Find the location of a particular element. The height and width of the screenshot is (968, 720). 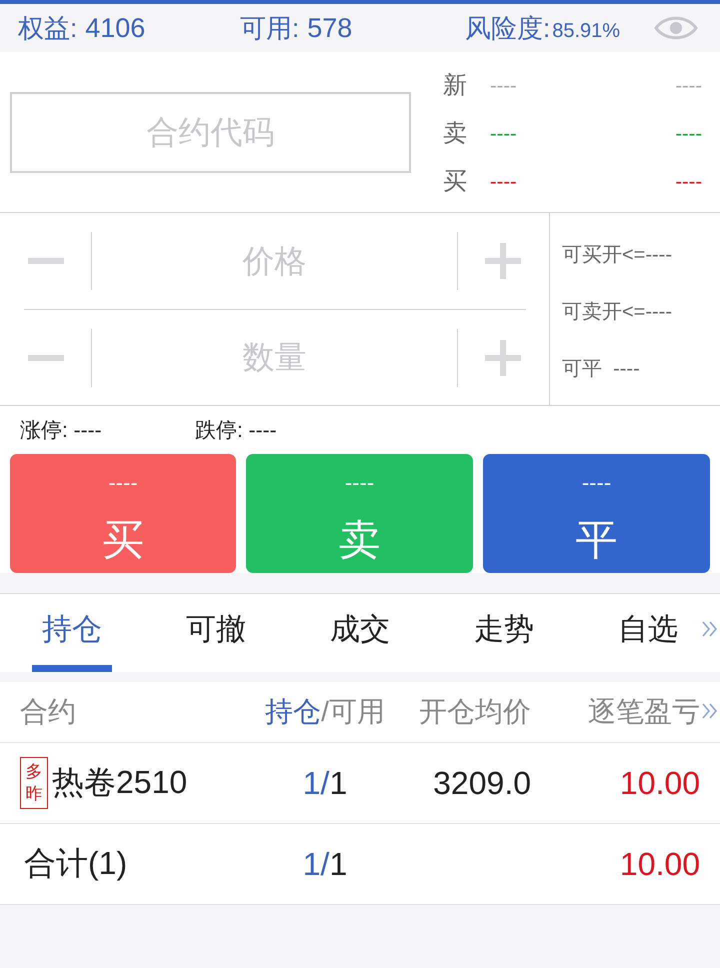

contract-name: 热卷2510 is located at coordinates (120, 782).